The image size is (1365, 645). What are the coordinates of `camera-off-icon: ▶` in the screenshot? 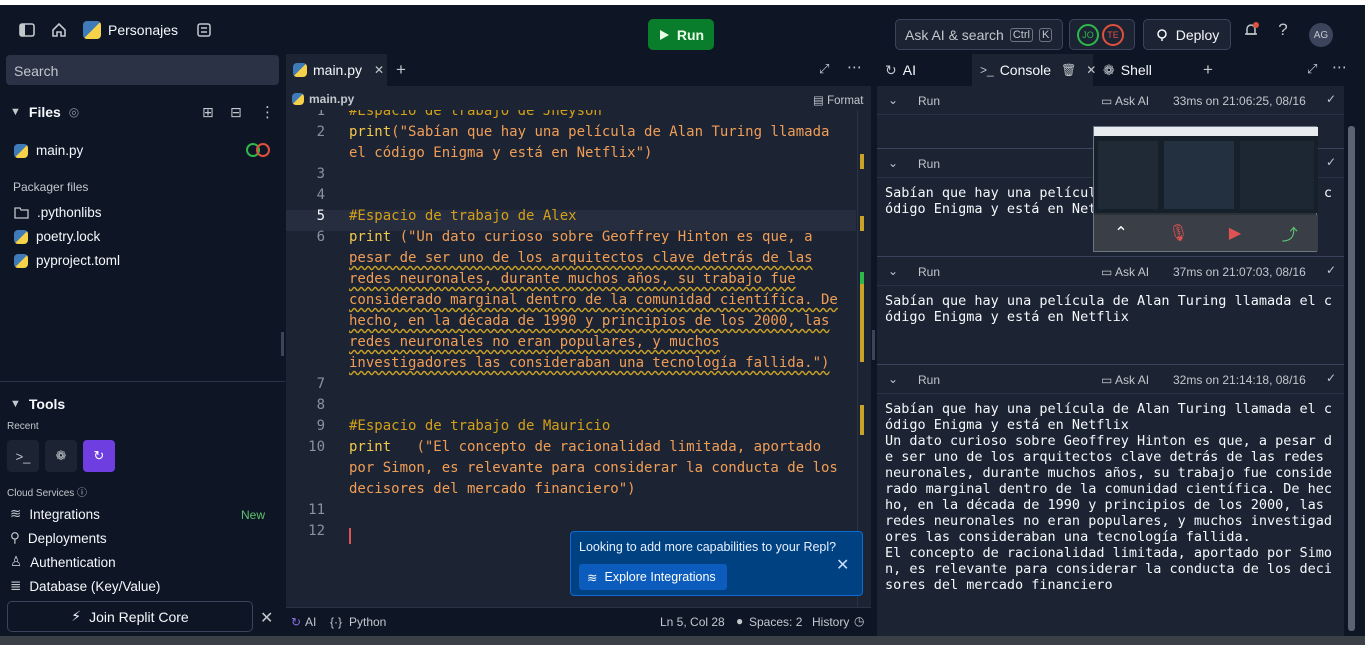 It's located at (1235, 233).